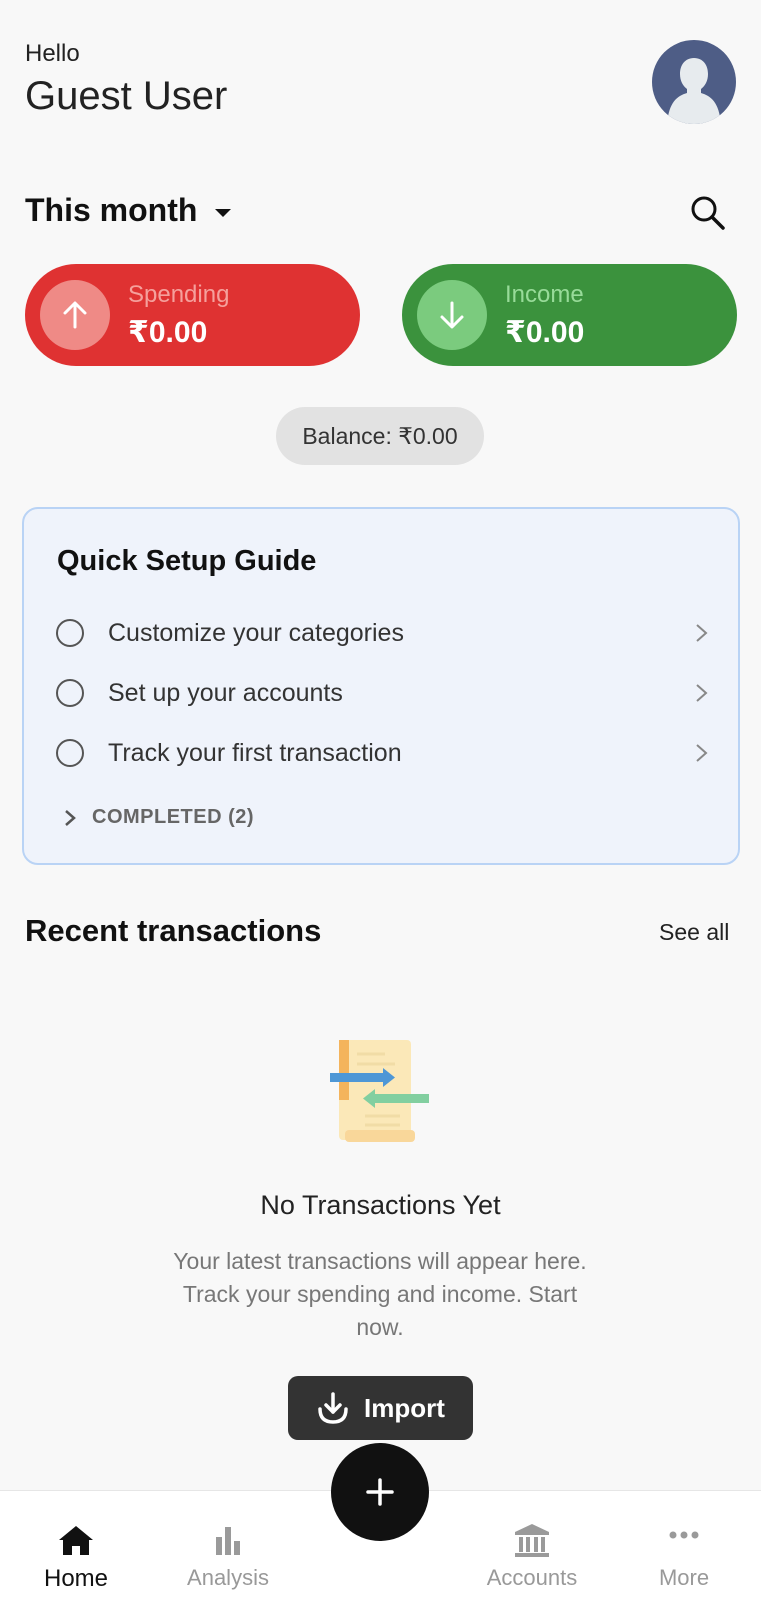 The height and width of the screenshot is (1600, 761). I want to click on user-name: Guest User, so click(126, 96).